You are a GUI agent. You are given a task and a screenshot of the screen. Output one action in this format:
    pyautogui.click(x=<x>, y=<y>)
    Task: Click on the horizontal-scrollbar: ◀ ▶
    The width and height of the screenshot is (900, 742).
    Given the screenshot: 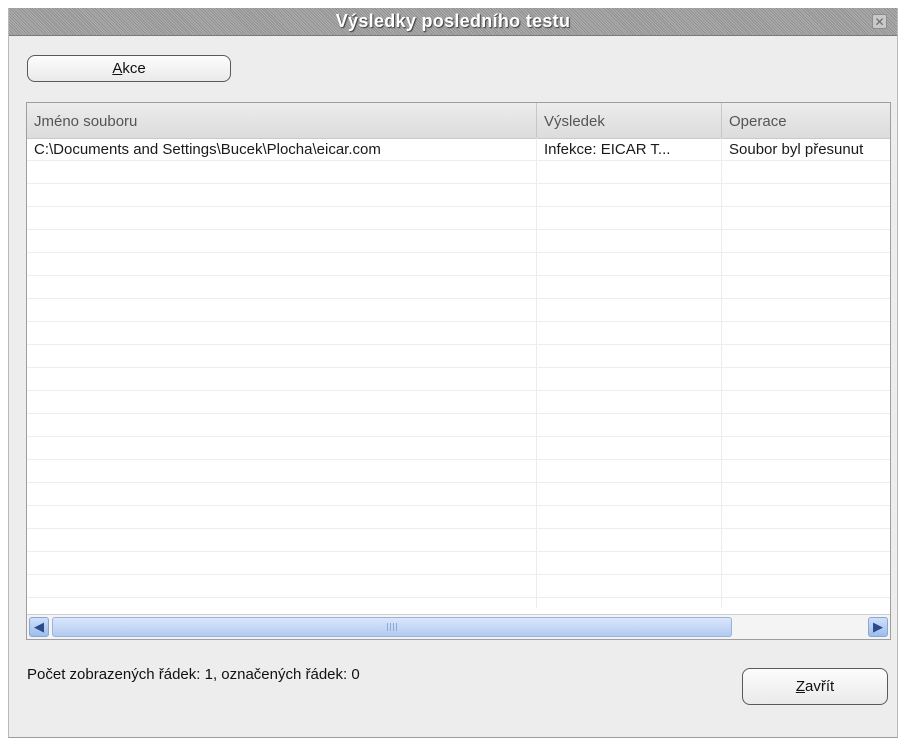 What is the action you would take?
    pyautogui.click(x=458, y=626)
    